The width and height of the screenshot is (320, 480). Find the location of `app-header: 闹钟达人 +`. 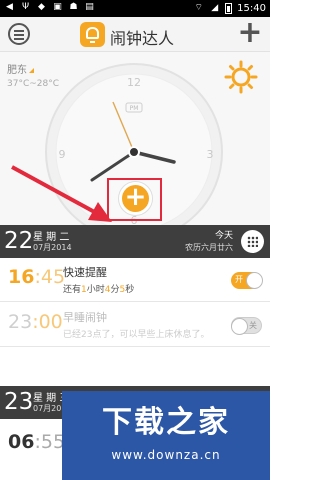

app-header: 闹钟达人 + is located at coordinates (135, 34).